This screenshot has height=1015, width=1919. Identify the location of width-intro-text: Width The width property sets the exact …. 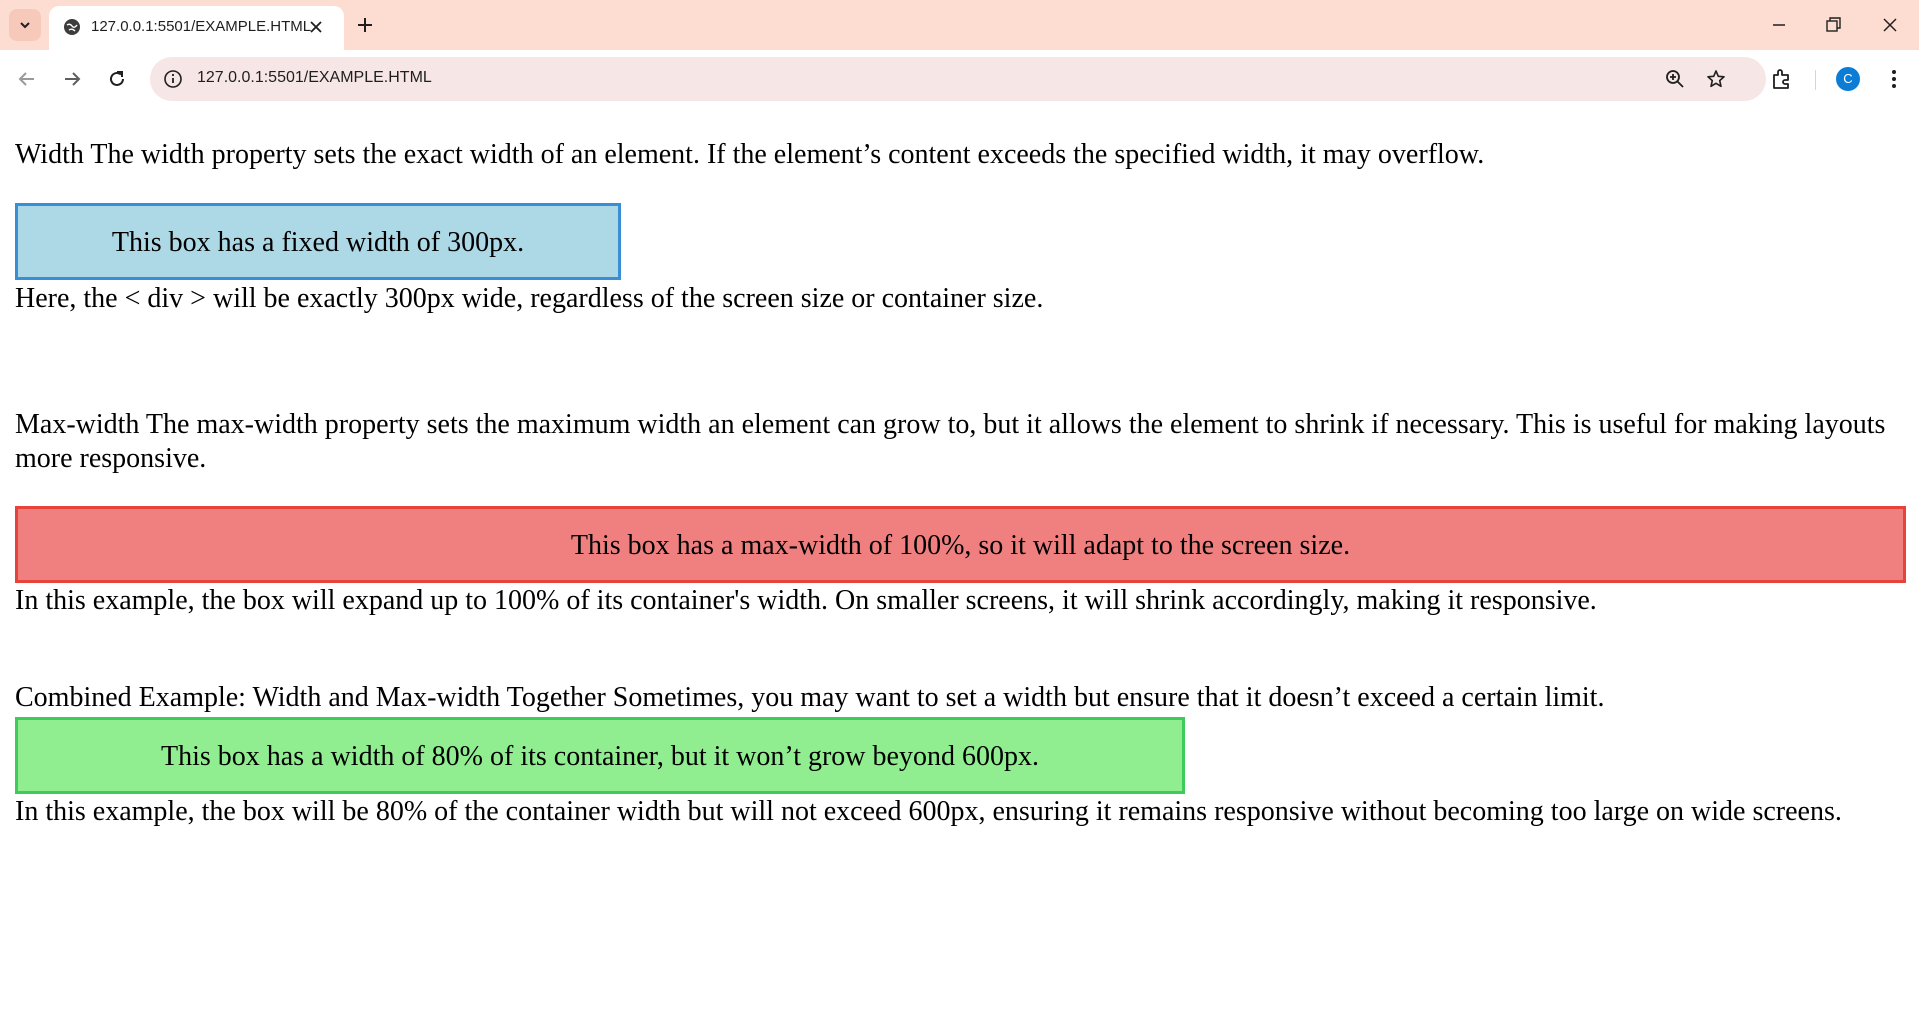
(750, 154).